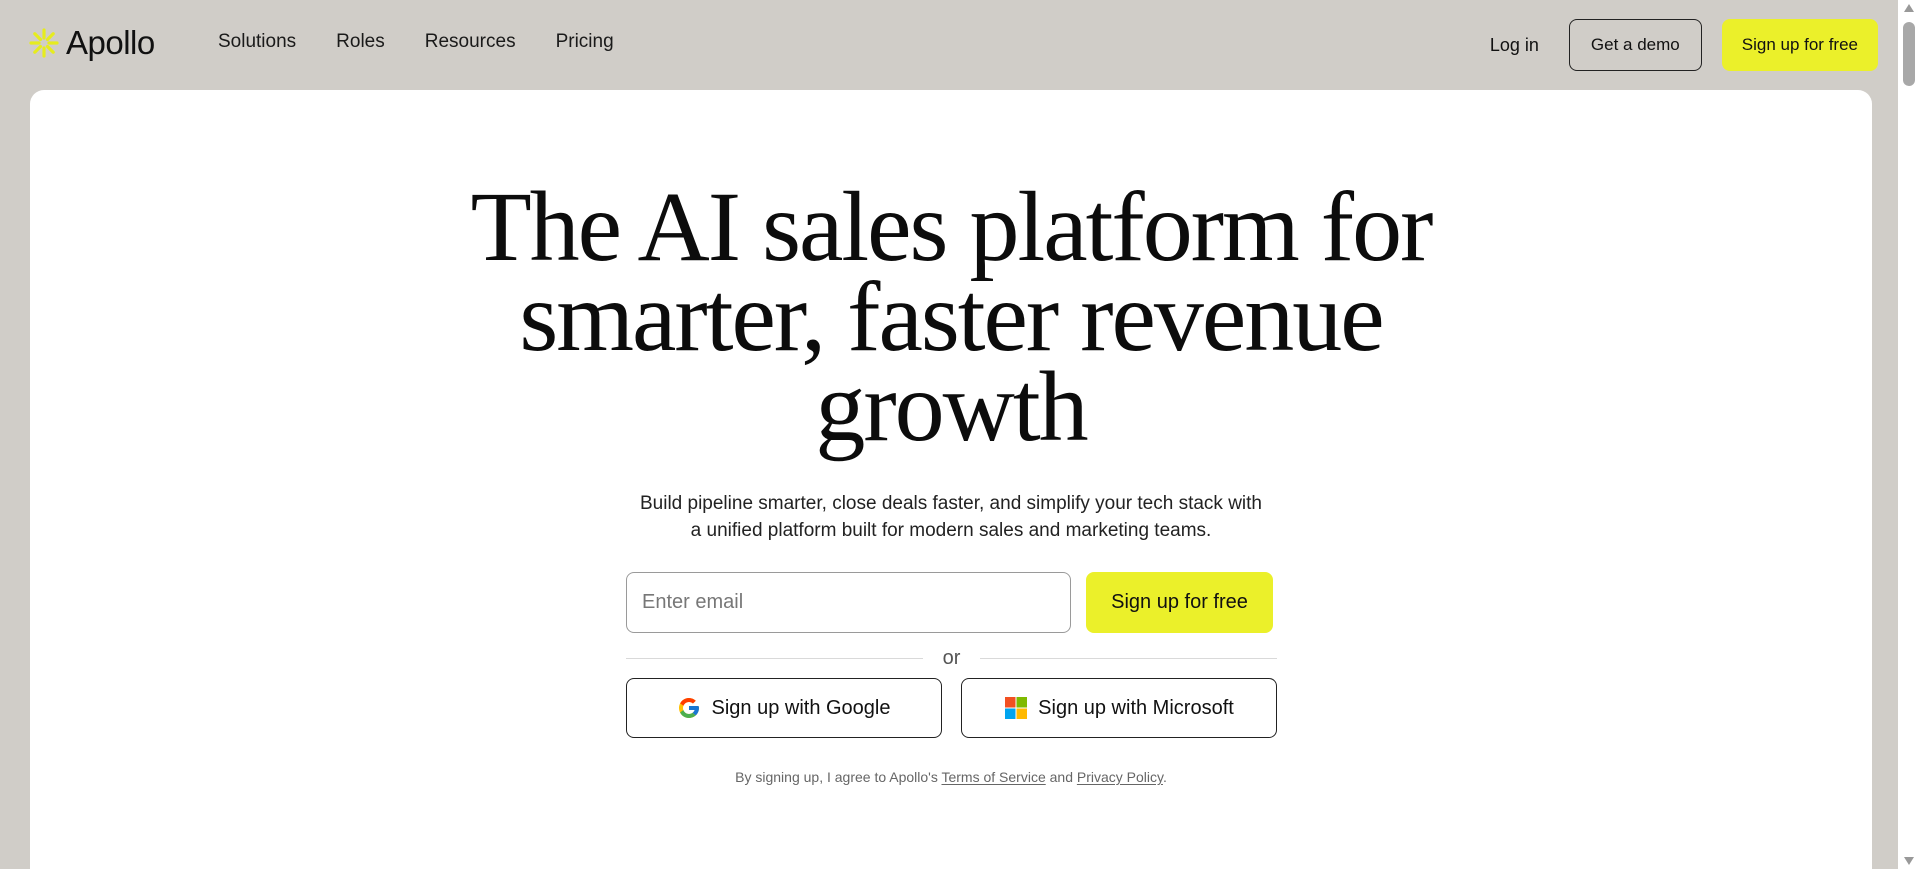 The image size is (1920, 869). Describe the element at coordinates (848, 602) in the screenshot. I see `email-input` at that location.